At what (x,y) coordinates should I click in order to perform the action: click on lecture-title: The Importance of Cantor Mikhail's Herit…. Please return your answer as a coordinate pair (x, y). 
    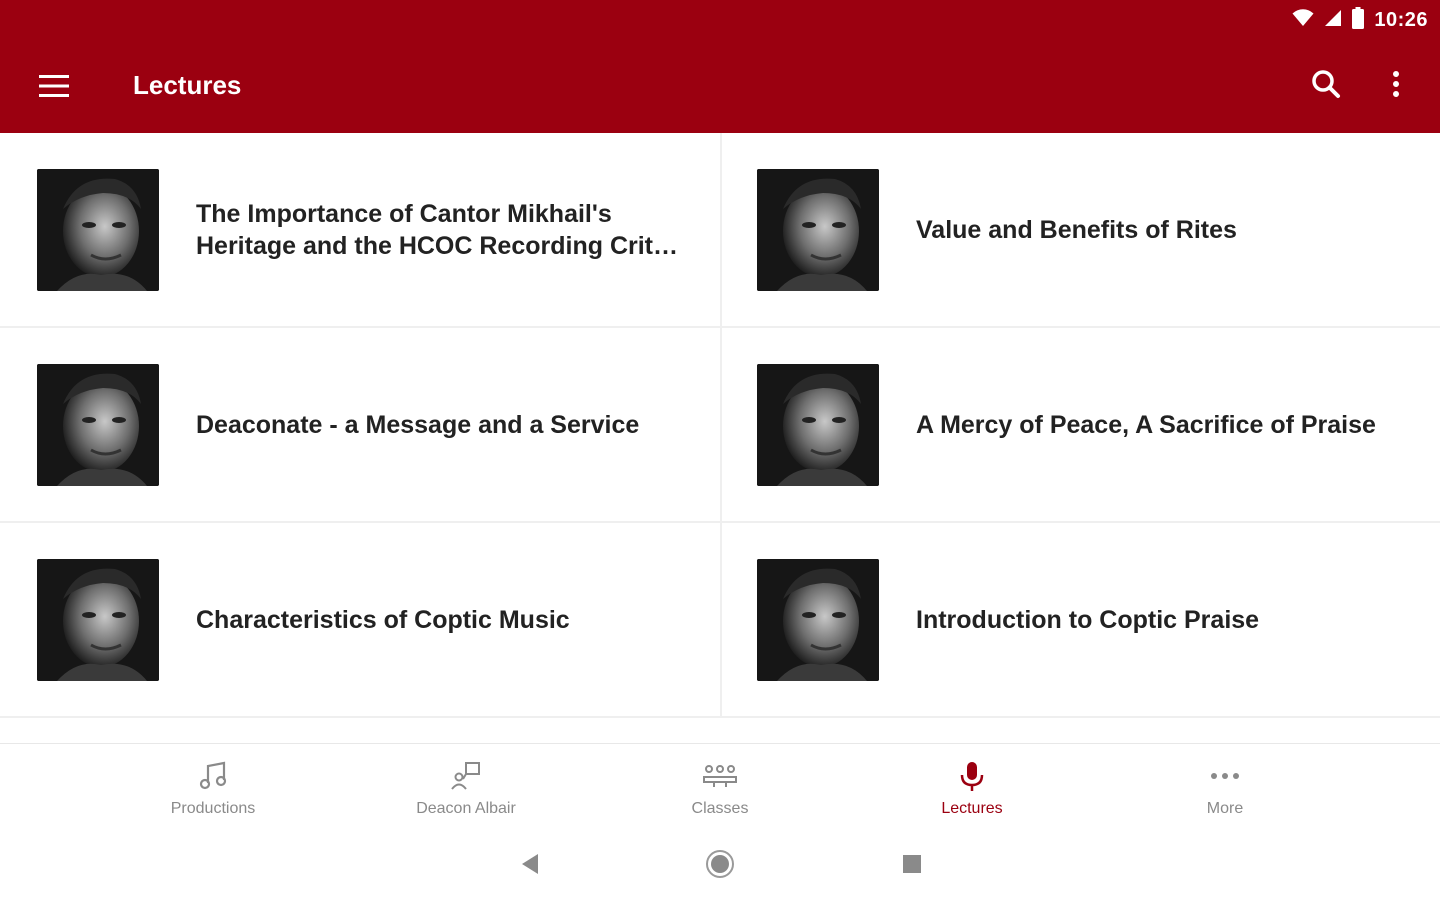
    Looking at the image, I should click on (437, 229).